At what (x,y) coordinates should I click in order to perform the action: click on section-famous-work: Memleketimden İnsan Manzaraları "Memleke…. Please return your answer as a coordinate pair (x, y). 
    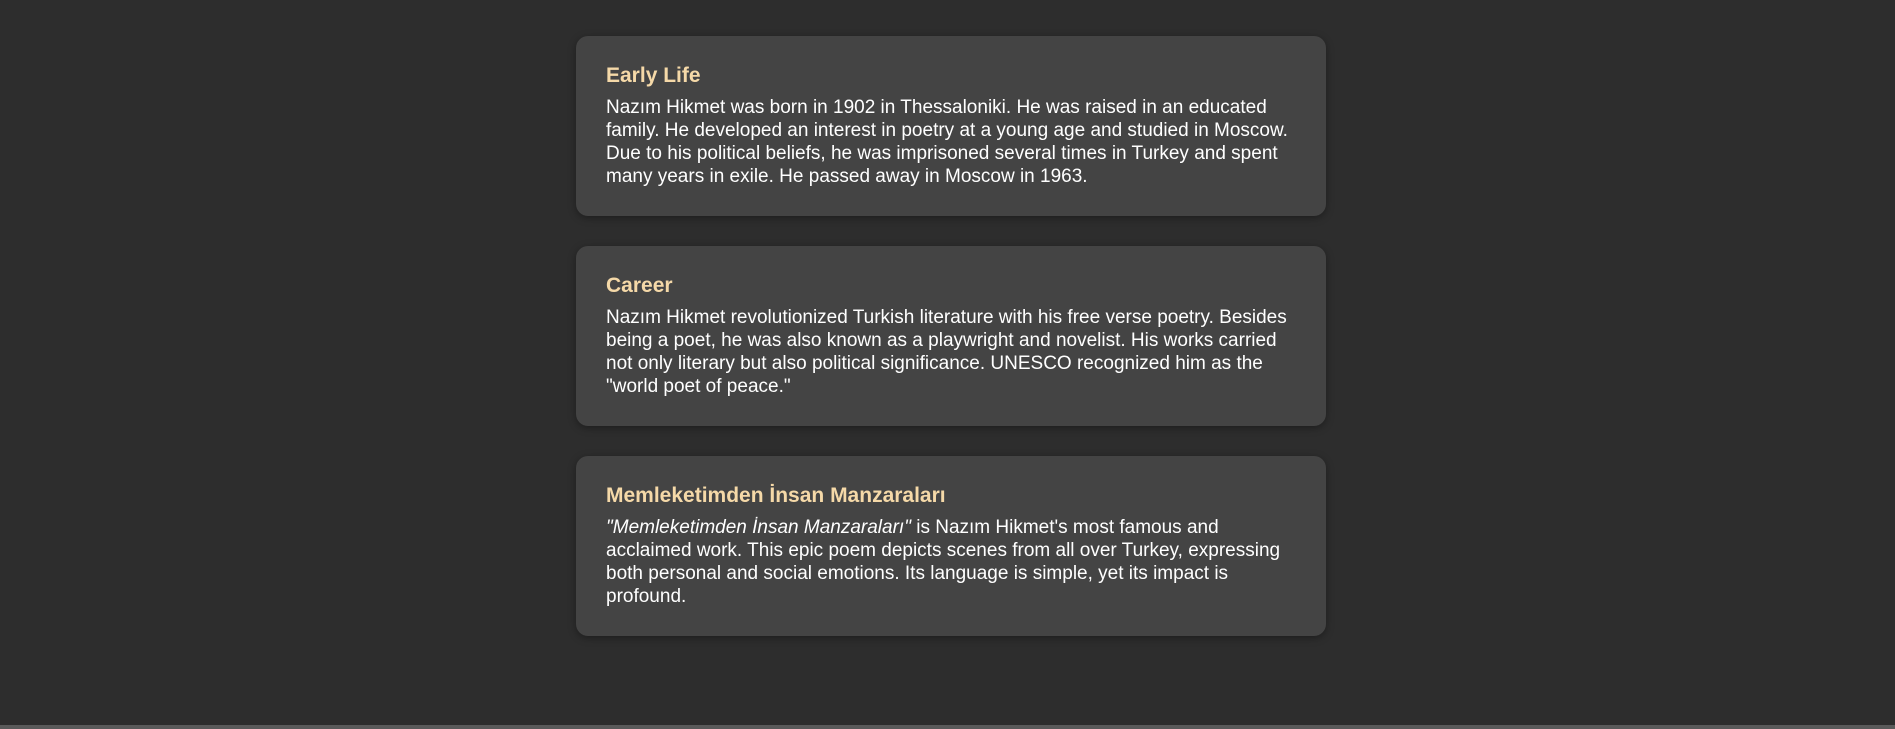
    Looking at the image, I should click on (951, 546).